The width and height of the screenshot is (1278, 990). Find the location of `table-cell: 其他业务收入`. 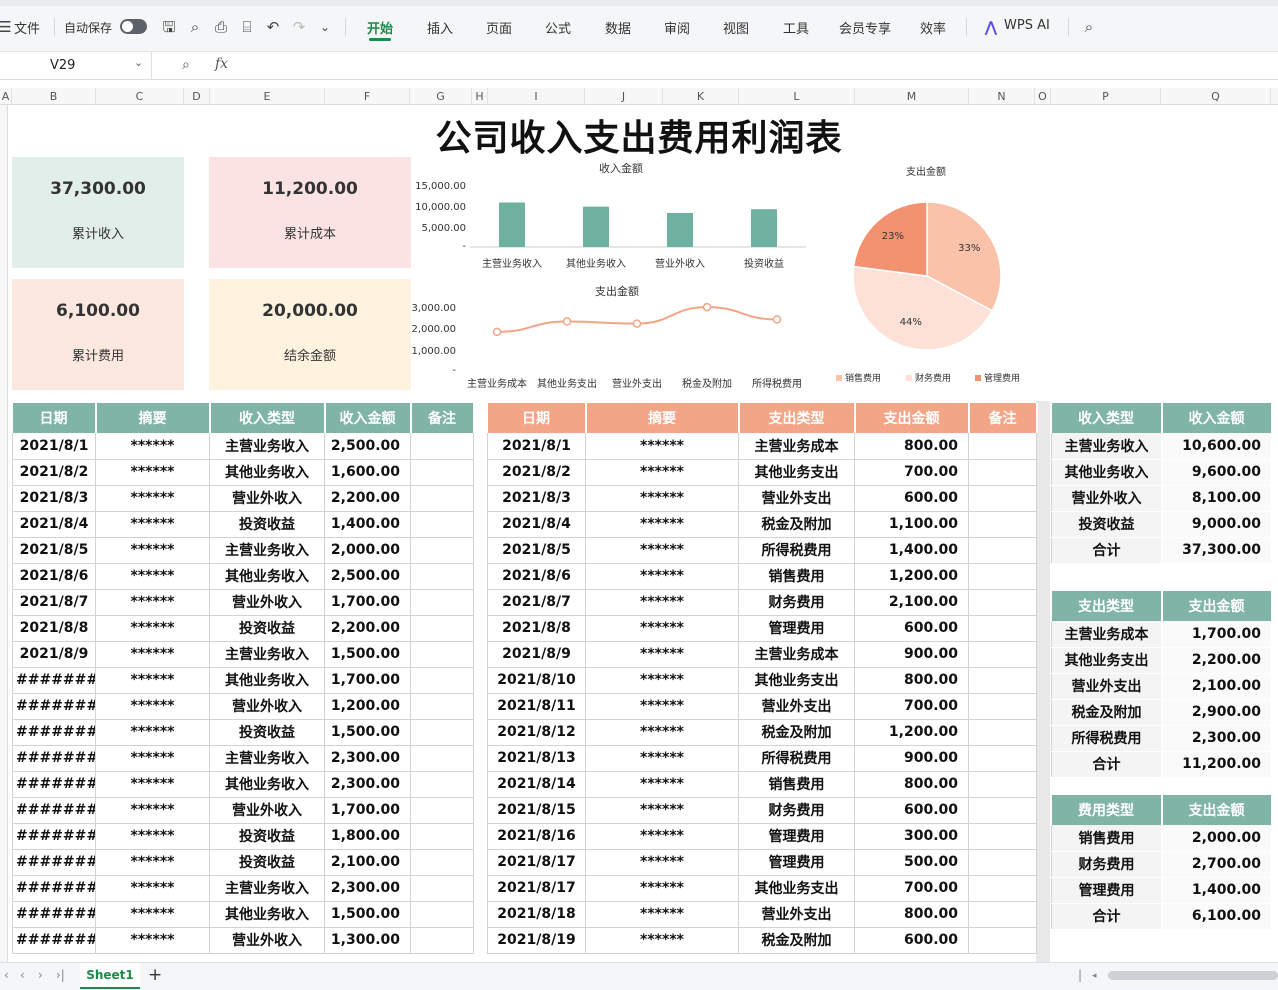

table-cell: 其他业务收入 is located at coordinates (1106, 472).